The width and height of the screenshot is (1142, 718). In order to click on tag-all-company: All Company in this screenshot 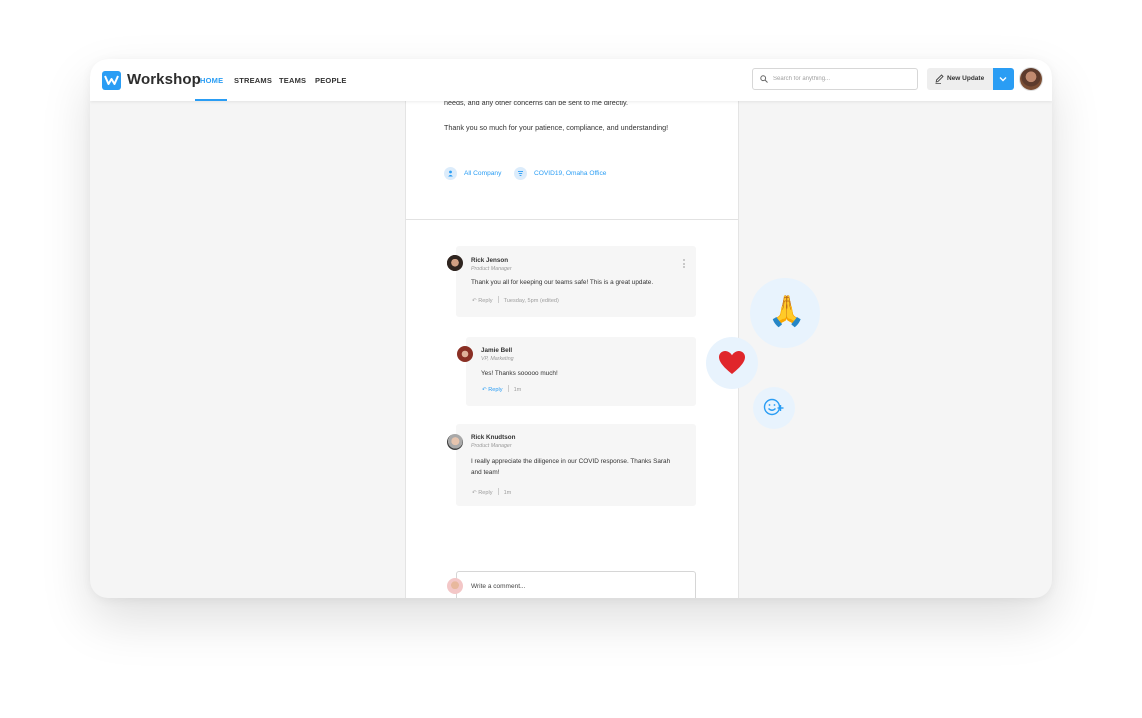, I will do `click(482, 173)`.